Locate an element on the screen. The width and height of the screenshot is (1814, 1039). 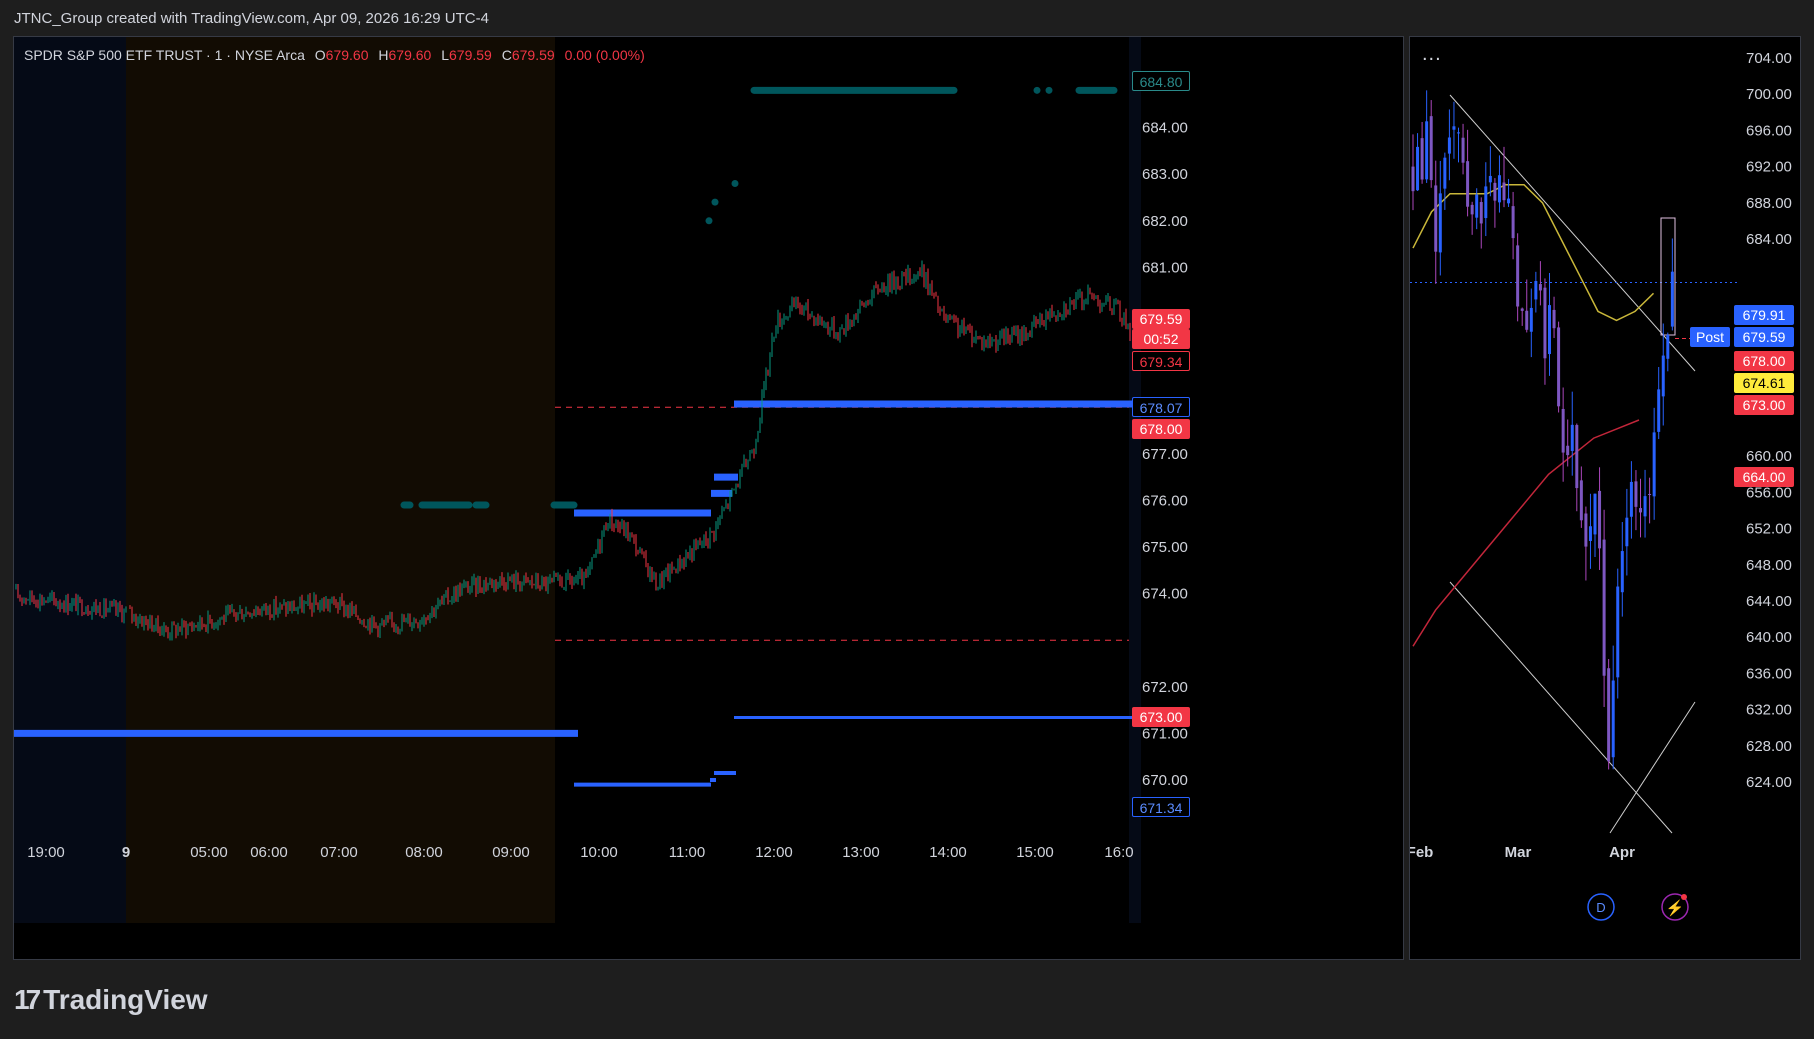
time-axis-label: 12:00 is located at coordinates (774, 852).